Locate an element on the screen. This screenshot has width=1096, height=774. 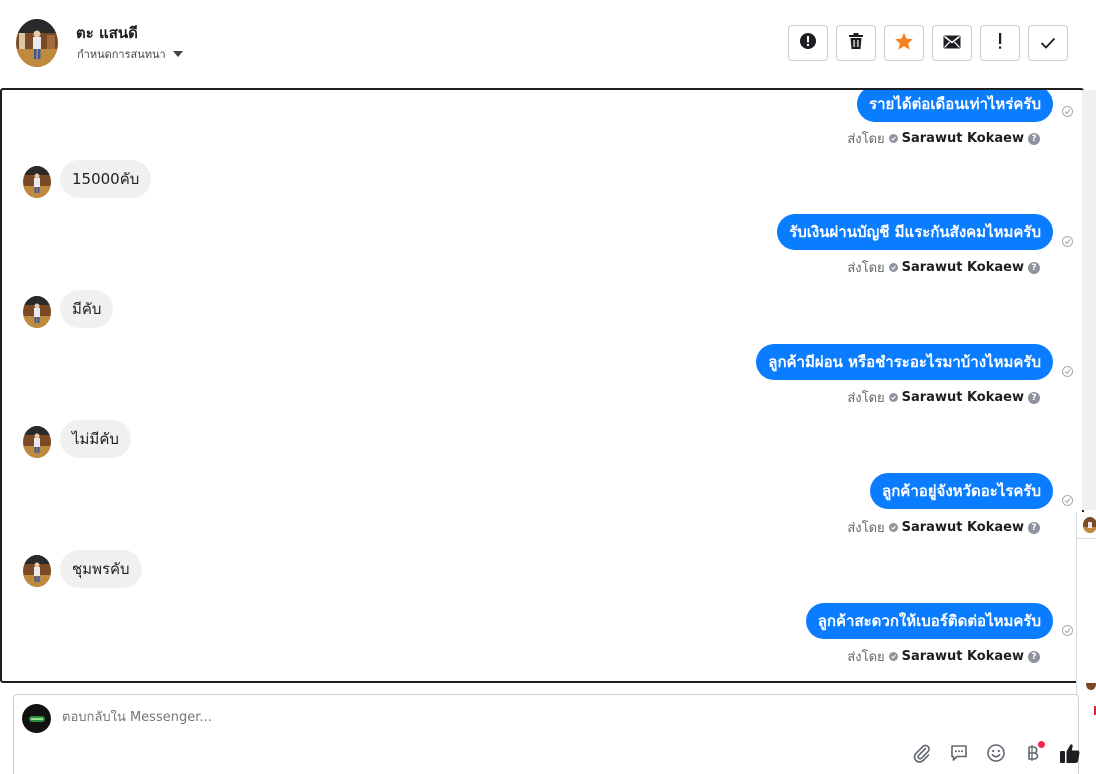
like-button is located at coordinates (1070, 755).